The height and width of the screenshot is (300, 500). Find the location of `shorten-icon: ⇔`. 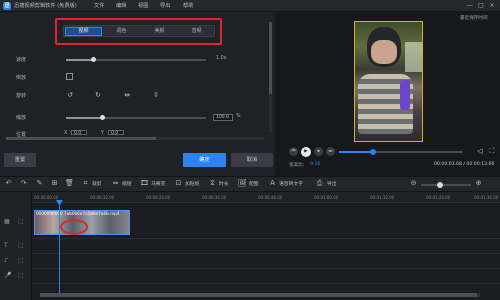

shorten-icon: ⇔ is located at coordinates (115, 183).